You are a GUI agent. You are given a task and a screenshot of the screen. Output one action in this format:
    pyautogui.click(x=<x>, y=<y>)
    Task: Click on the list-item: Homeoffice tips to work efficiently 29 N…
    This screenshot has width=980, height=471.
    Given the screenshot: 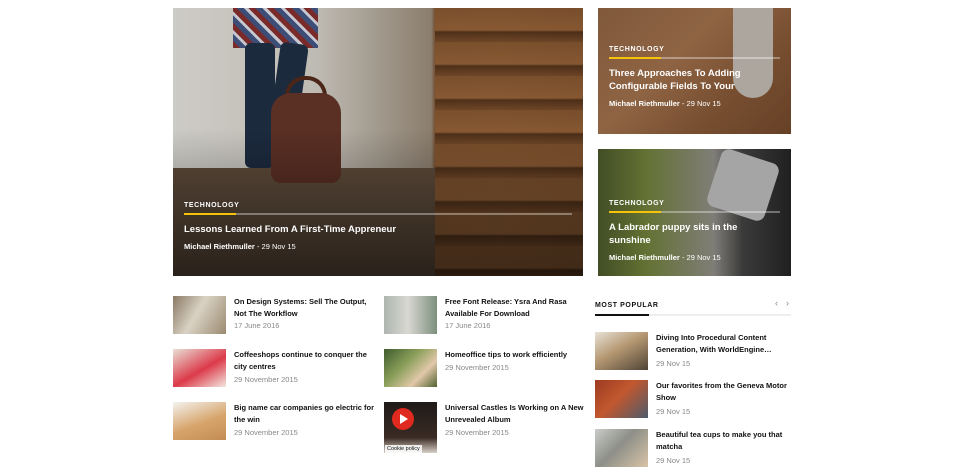 What is the action you would take?
    pyautogui.click(x=484, y=370)
    